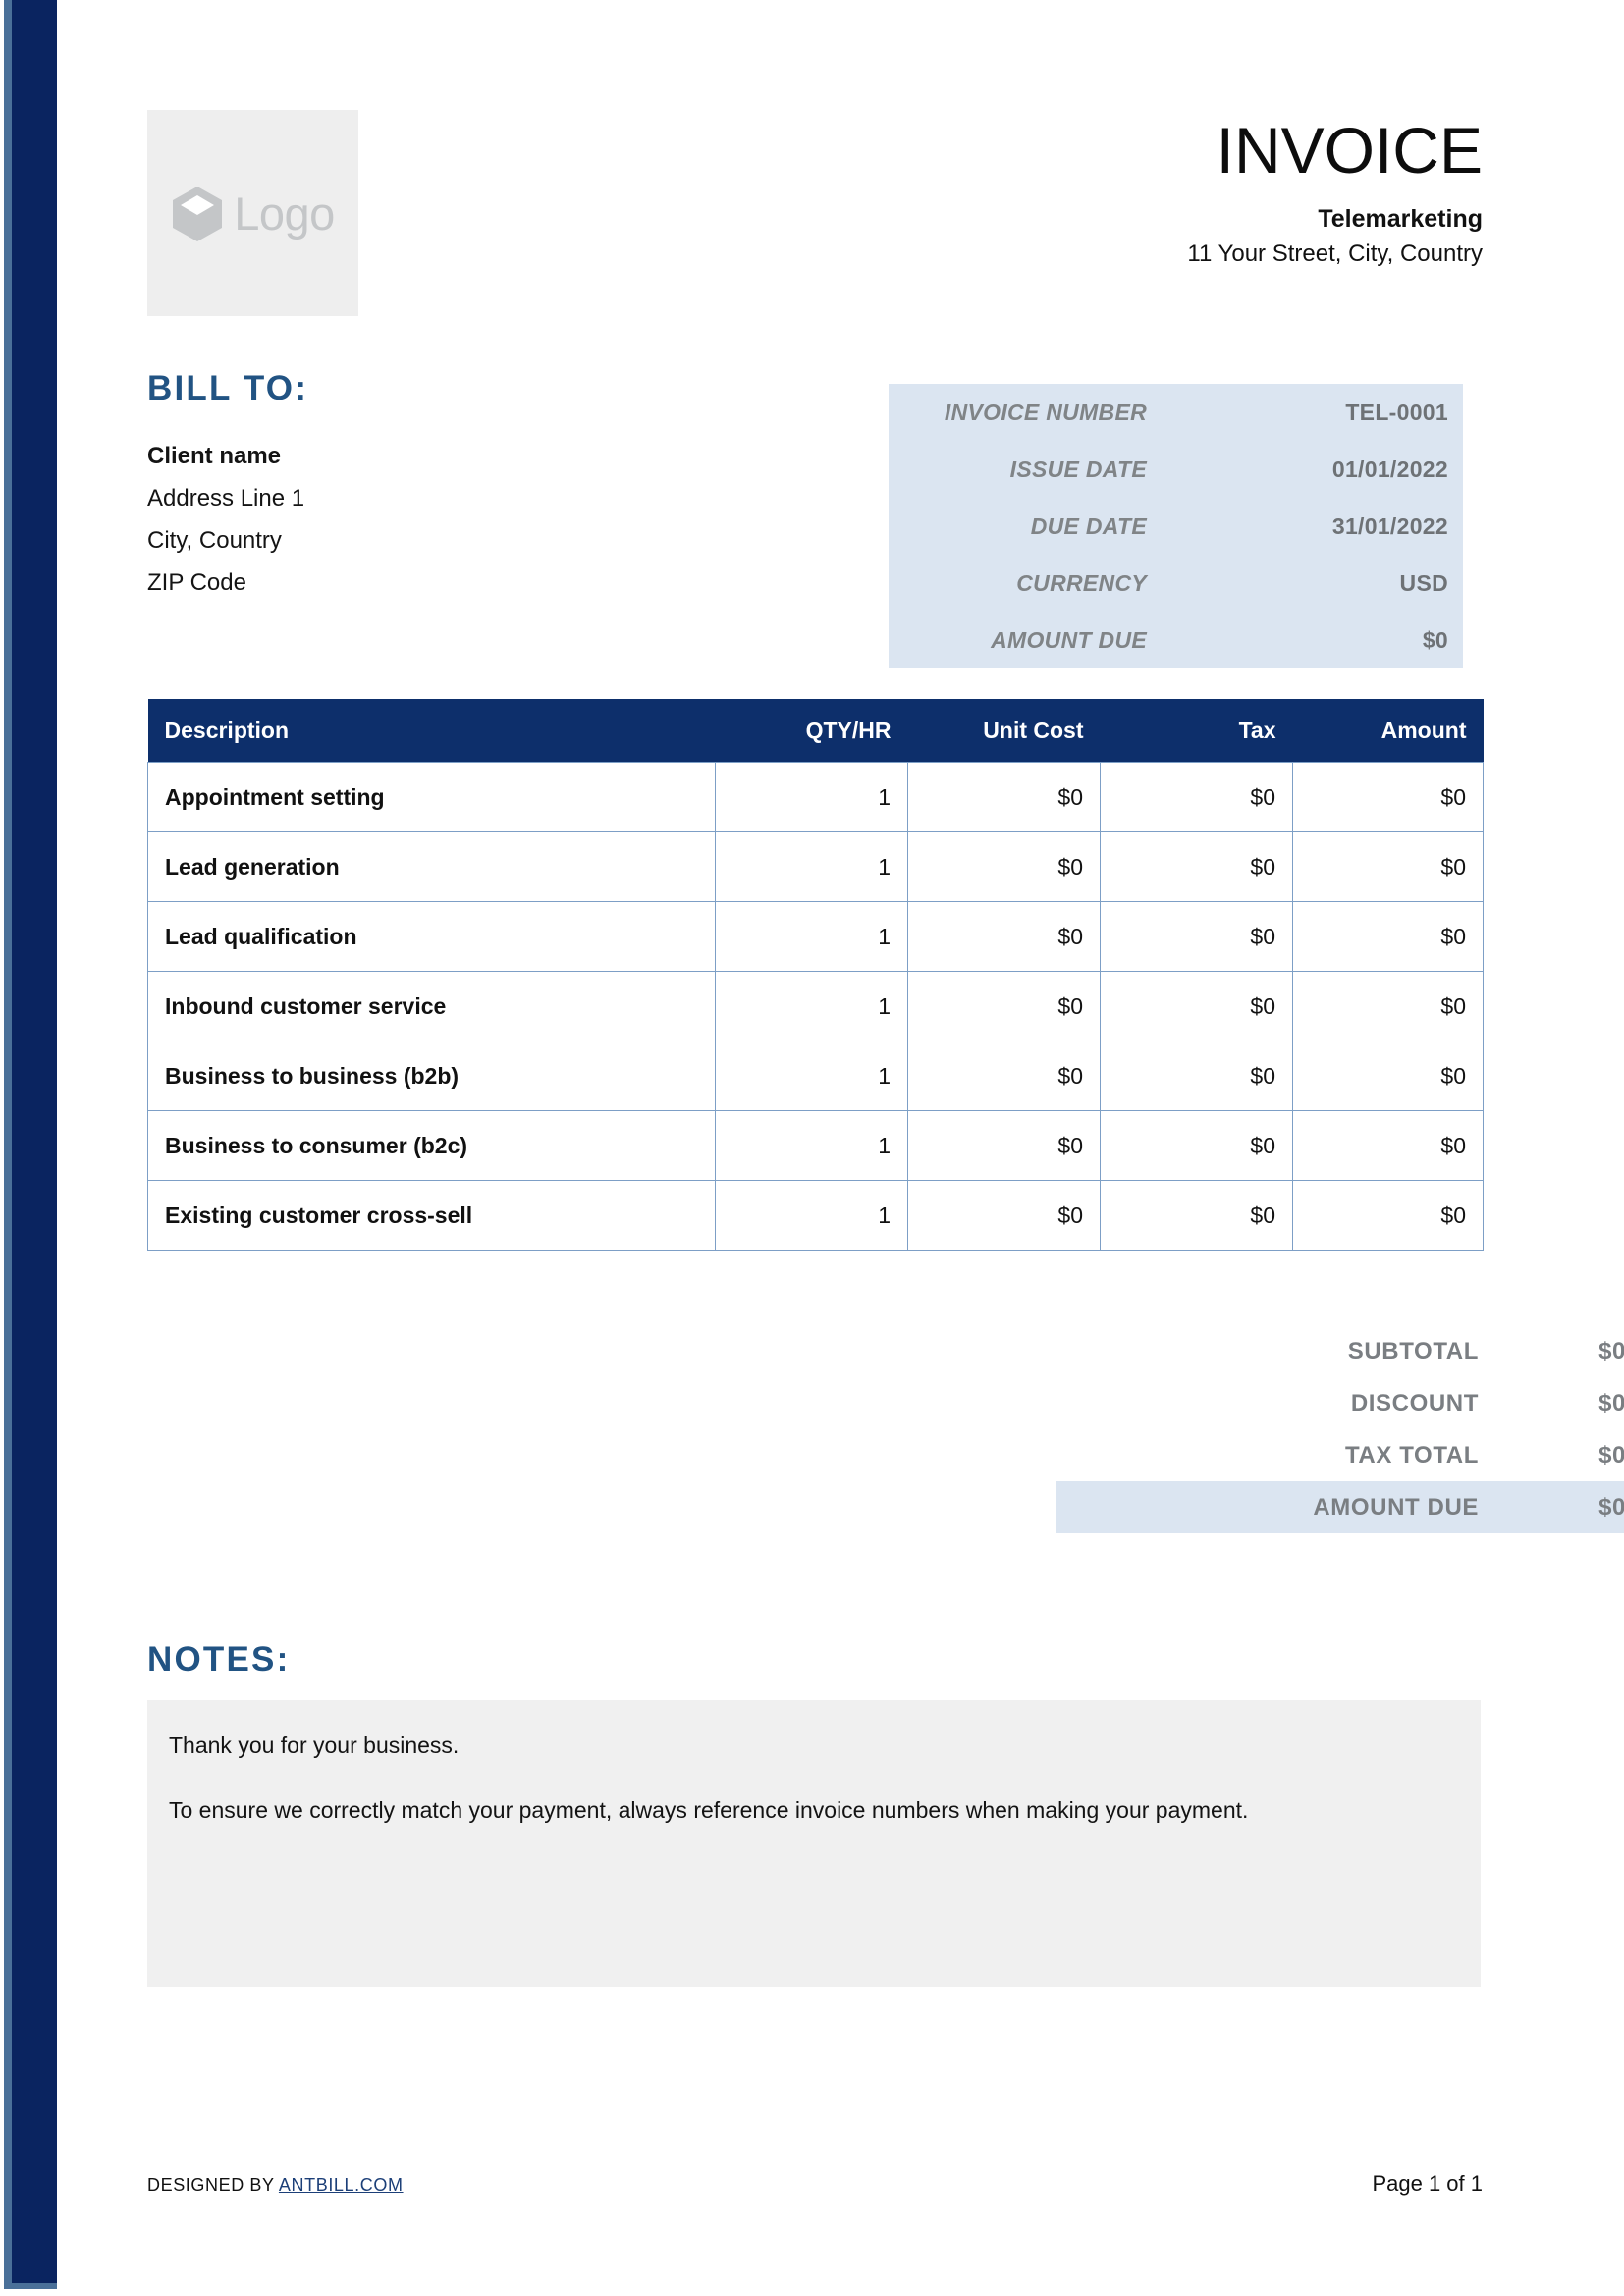 This screenshot has height=2296, width=1624. Describe the element at coordinates (431, 1145) in the screenshot. I see `cell-description: Business to consumer (b2c)` at that location.